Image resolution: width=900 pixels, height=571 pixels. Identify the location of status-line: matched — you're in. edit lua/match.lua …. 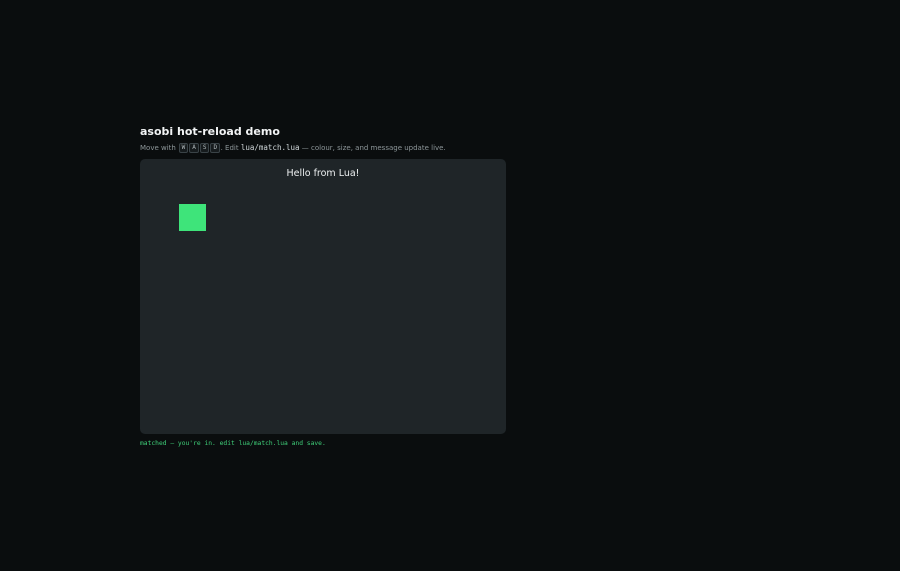
(233, 443).